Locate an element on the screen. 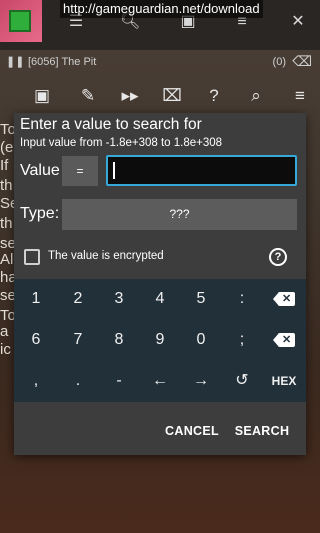 This screenshot has width=320, height=533. url-overlay: http://gameguardian.net/download is located at coordinates (161, 9).